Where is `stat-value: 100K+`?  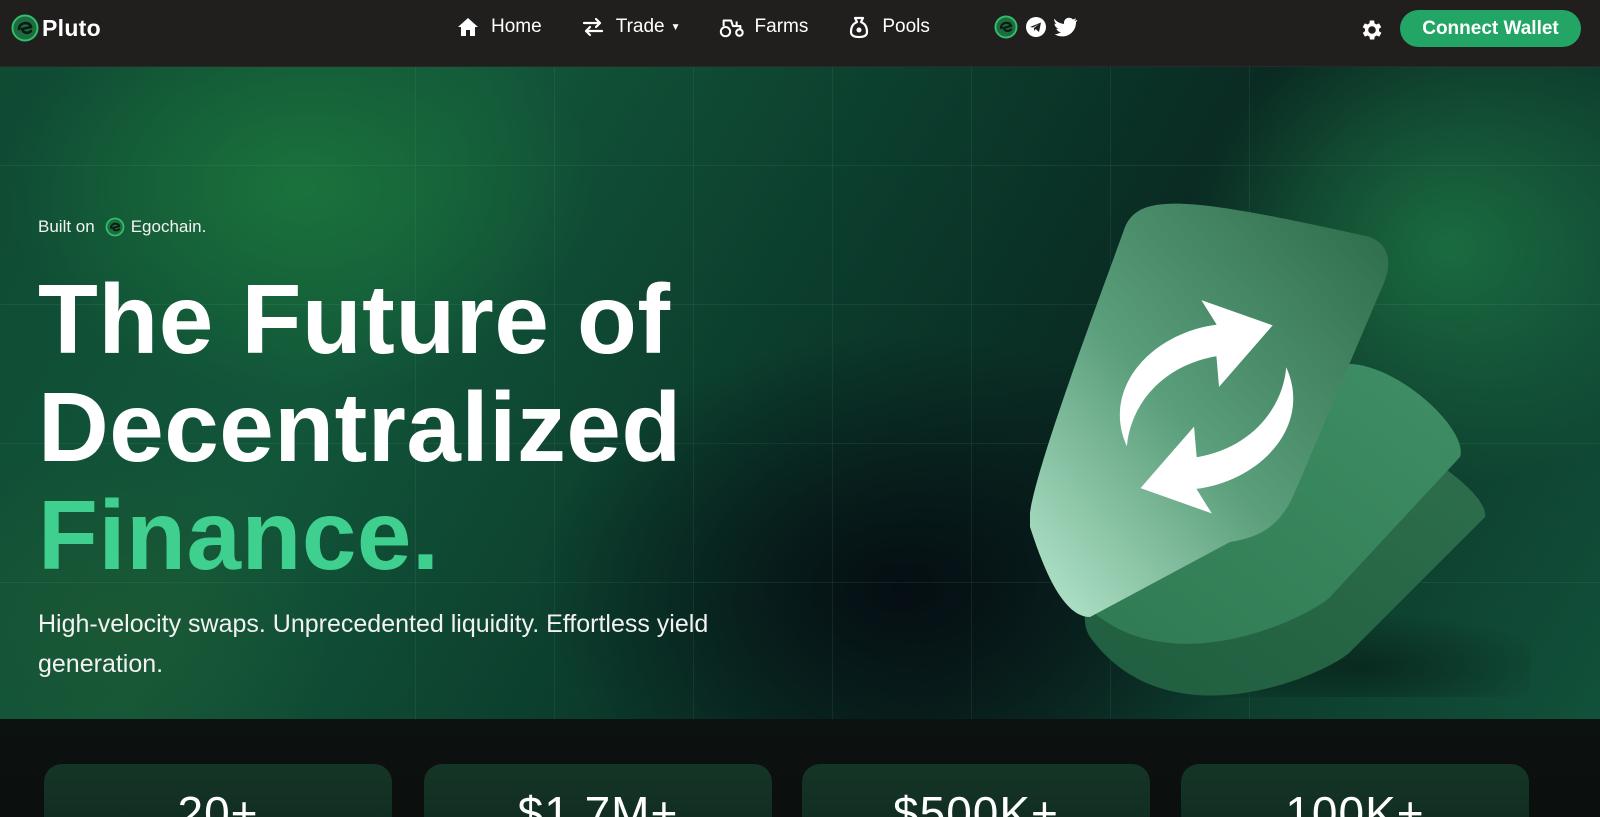 stat-value: 100K+ is located at coordinates (1355, 802).